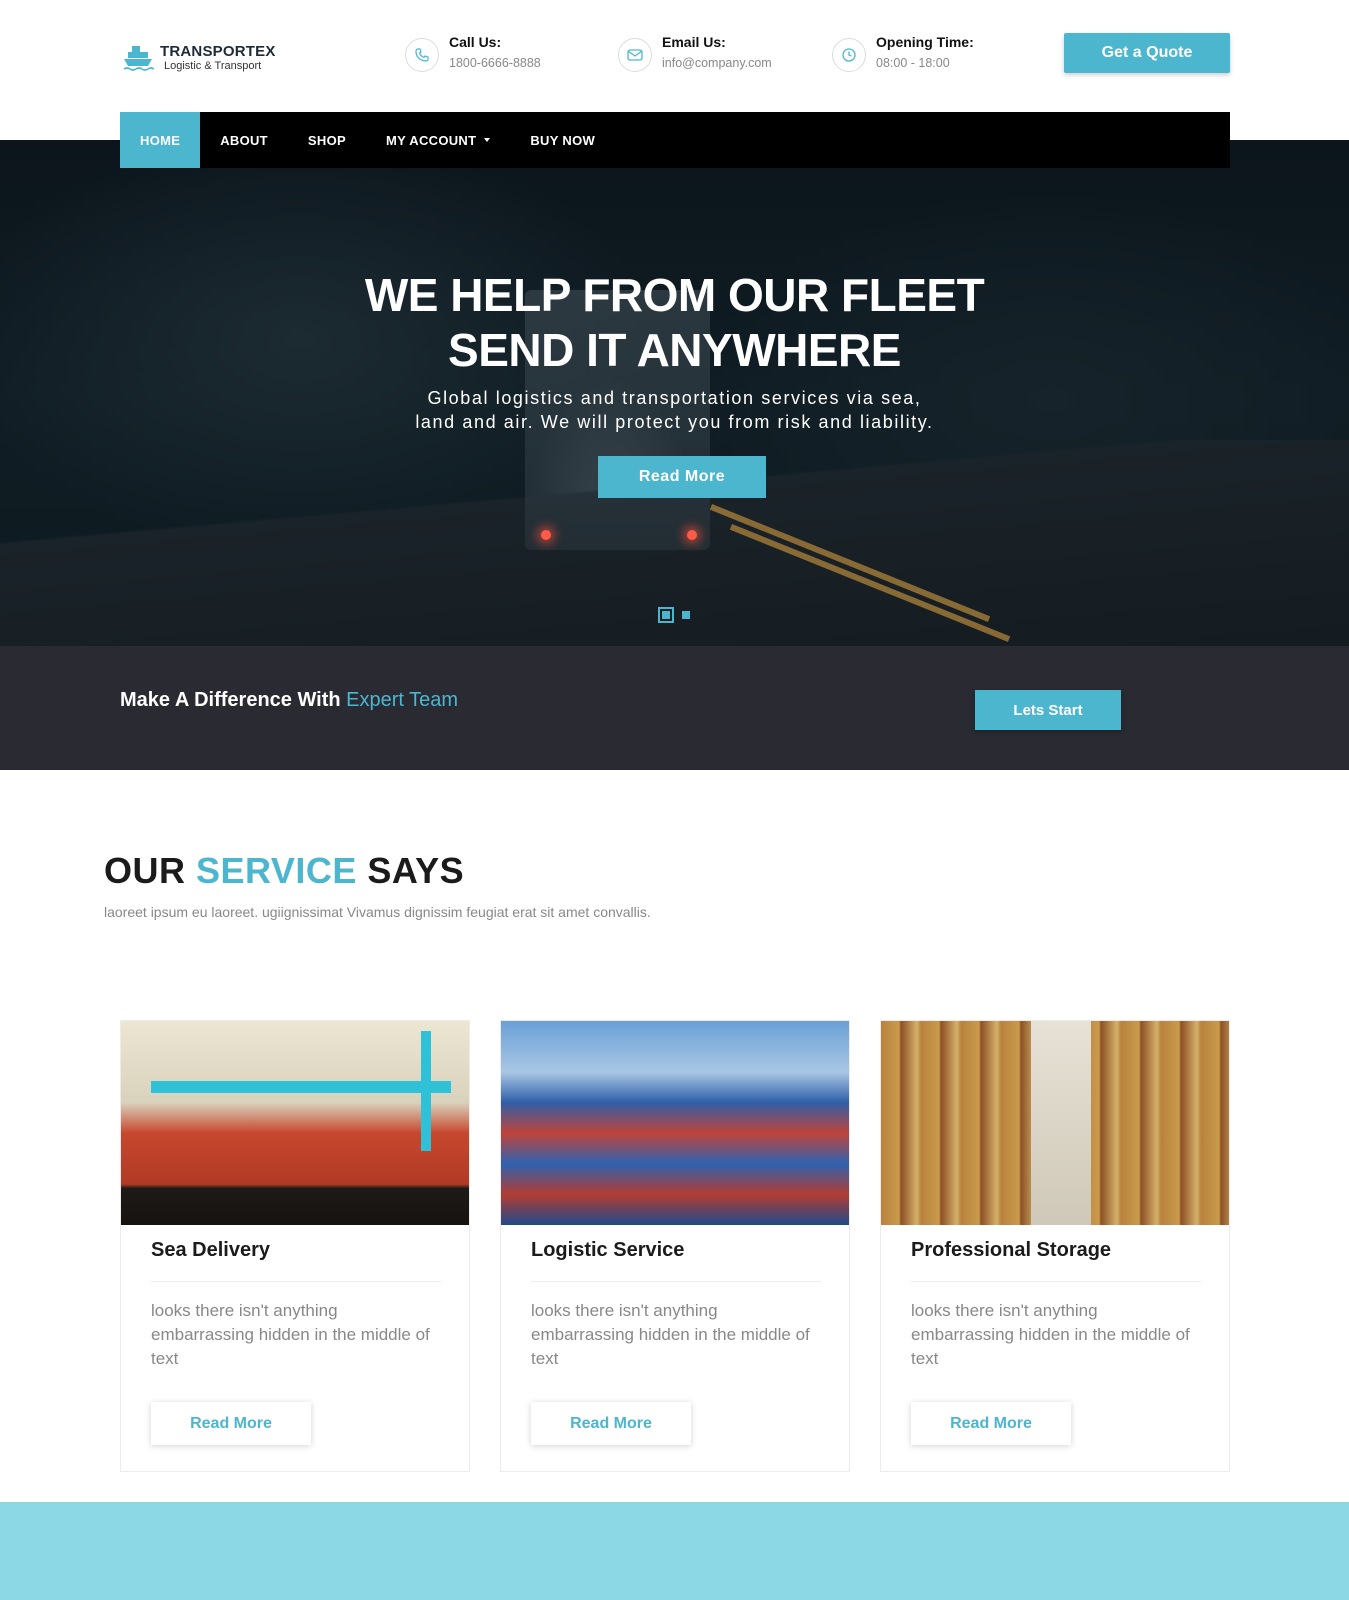 This screenshot has width=1349, height=1600. What do you see at coordinates (682, 477) in the screenshot?
I see `hero-read-more-button: Read More` at bounding box center [682, 477].